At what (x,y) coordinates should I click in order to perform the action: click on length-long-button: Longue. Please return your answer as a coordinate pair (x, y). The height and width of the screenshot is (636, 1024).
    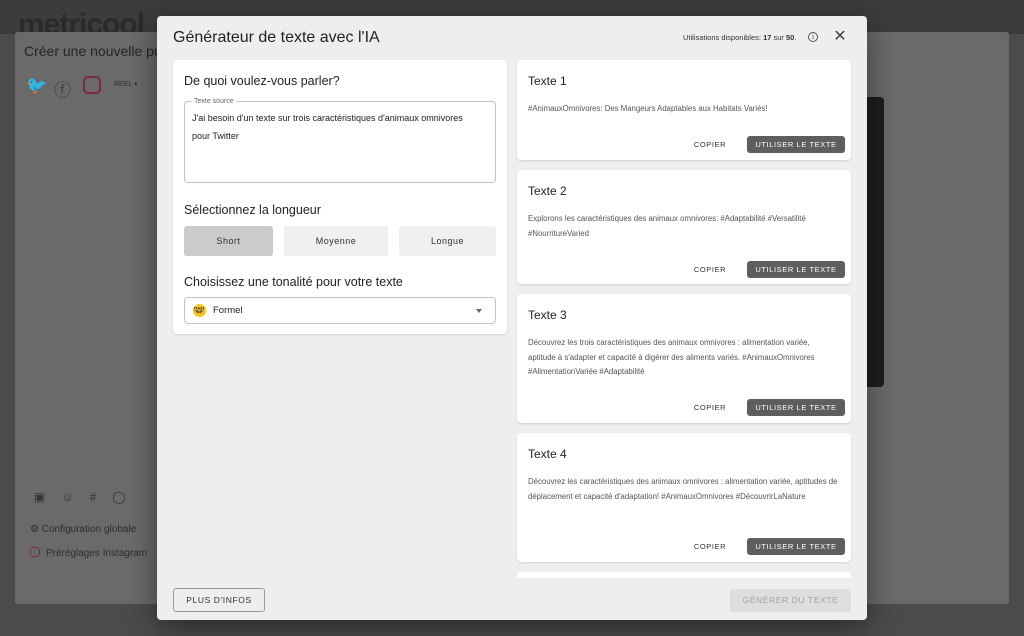
    Looking at the image, I should click on (447, 241).